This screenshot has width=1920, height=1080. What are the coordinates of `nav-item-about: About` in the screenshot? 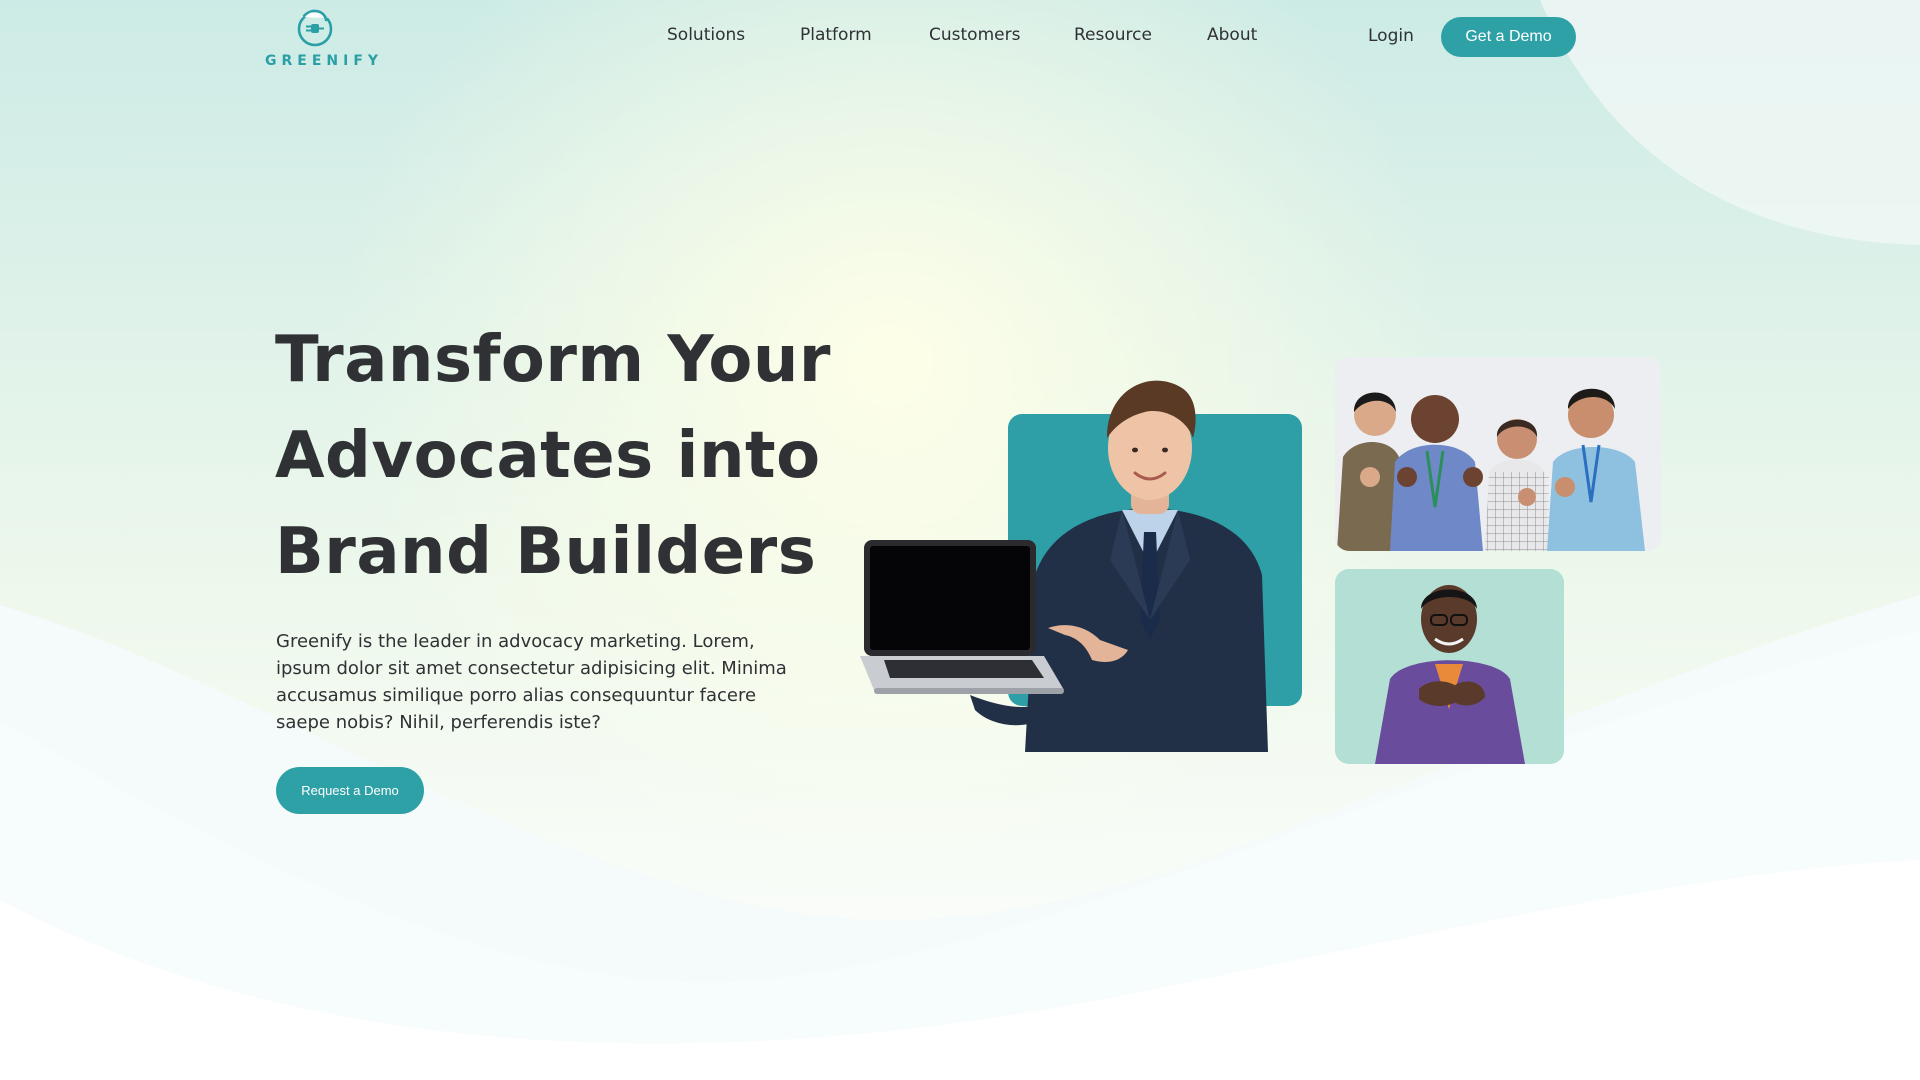 It's located at (1232, 35).